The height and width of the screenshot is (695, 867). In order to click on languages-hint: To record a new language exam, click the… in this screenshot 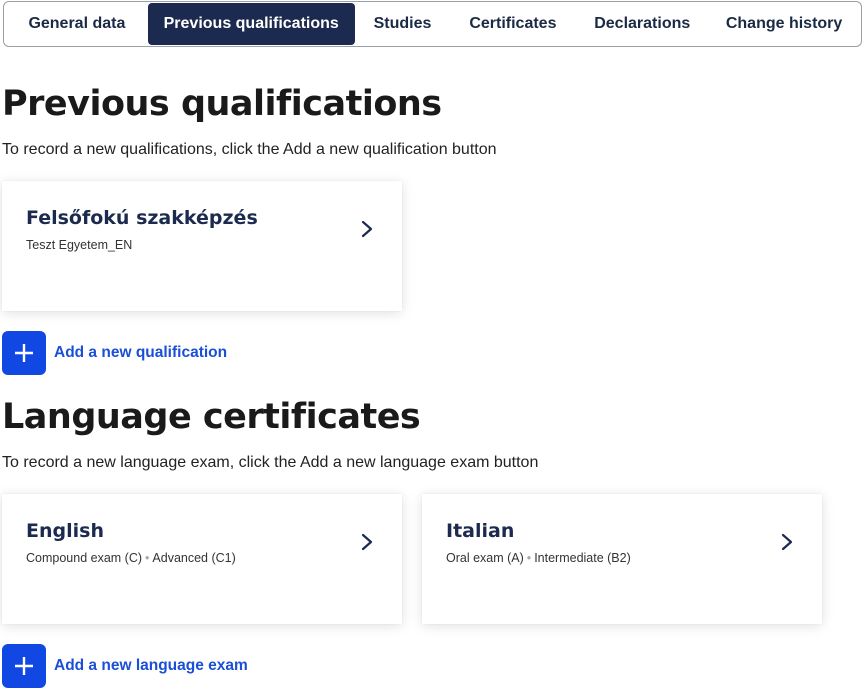, I will do `click(270, 462)`.